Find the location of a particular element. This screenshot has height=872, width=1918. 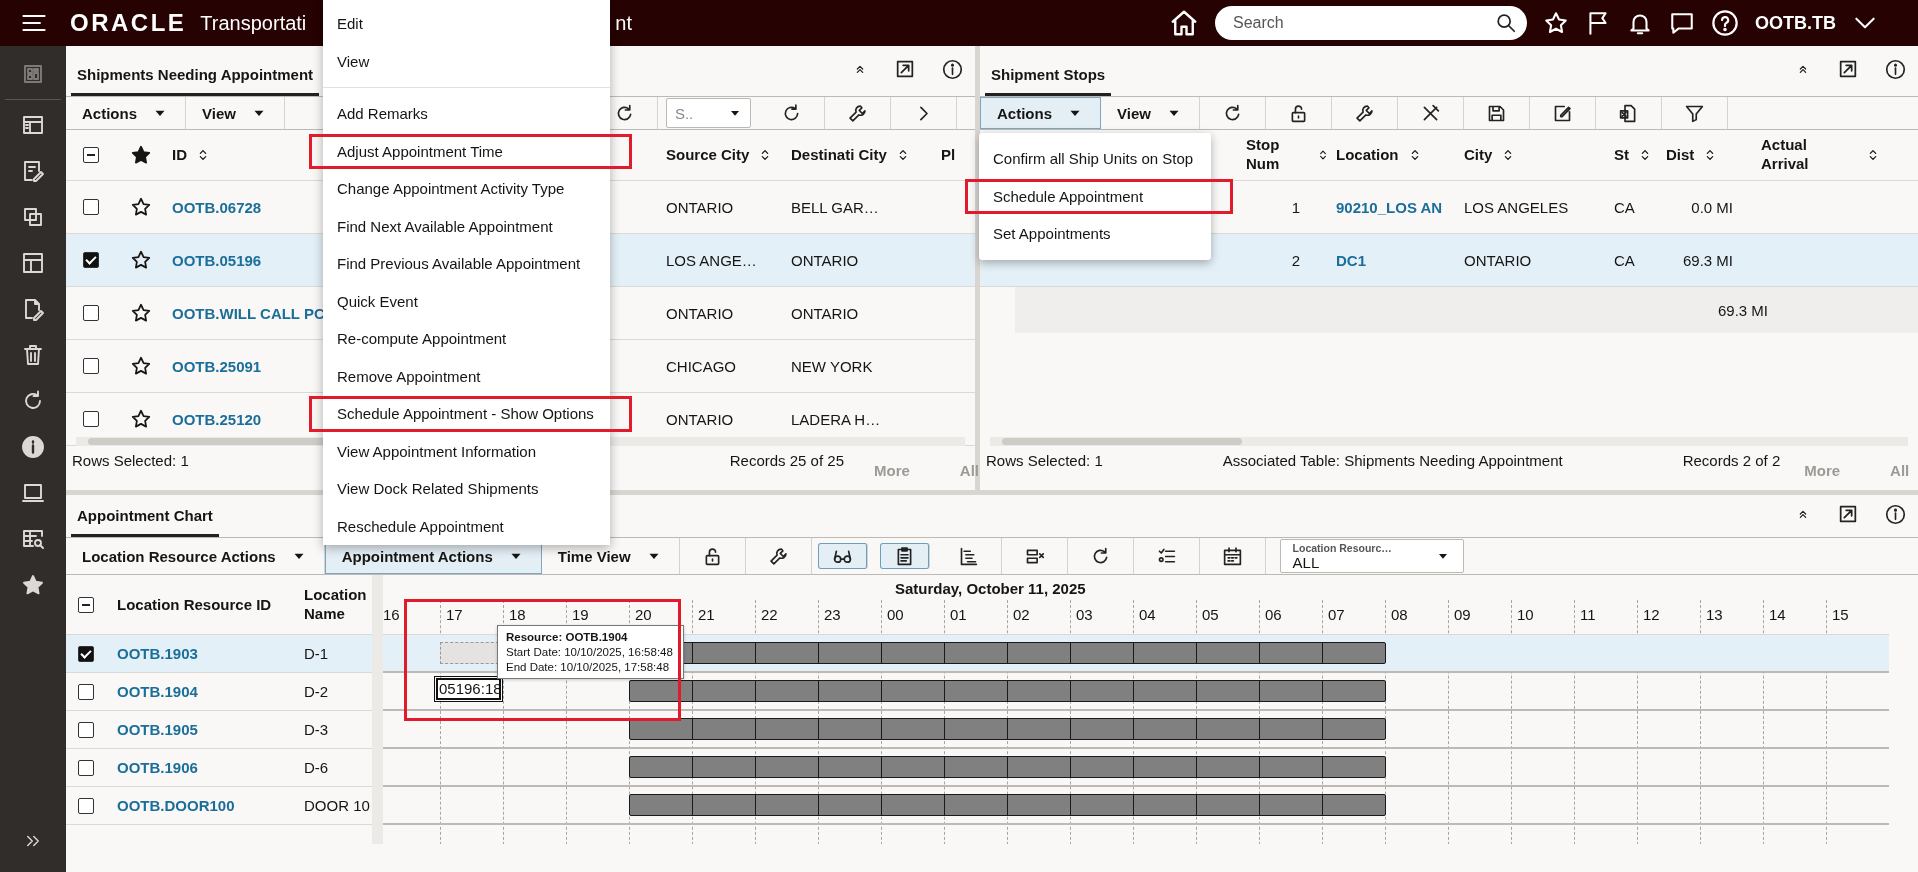

hour-label: 00 is located at coordinates (895, 614).